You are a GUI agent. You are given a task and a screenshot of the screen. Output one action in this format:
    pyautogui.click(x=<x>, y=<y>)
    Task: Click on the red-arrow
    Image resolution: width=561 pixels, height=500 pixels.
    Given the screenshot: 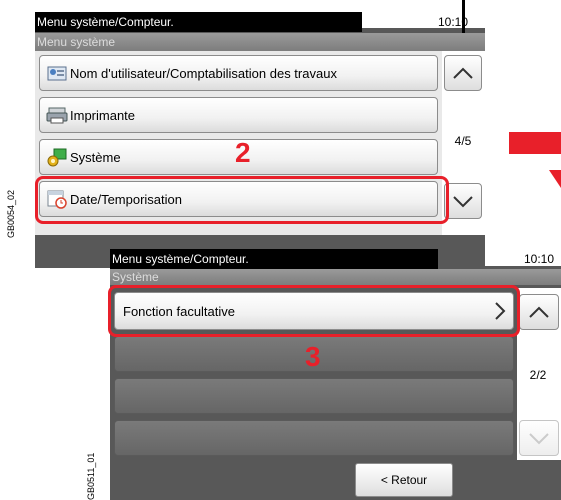 What is the action you would take?
    pyautogui.click(x=535, y=143)
    